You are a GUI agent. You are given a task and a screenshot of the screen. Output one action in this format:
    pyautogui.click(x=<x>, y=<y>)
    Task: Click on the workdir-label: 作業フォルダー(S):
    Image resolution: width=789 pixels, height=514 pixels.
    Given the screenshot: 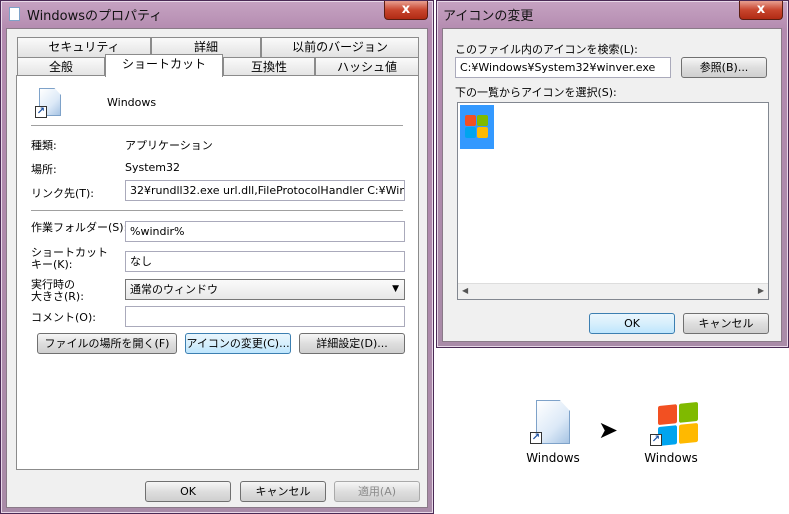 What is the action you would take?
    pyautogui.click(x=79, y=227)
    